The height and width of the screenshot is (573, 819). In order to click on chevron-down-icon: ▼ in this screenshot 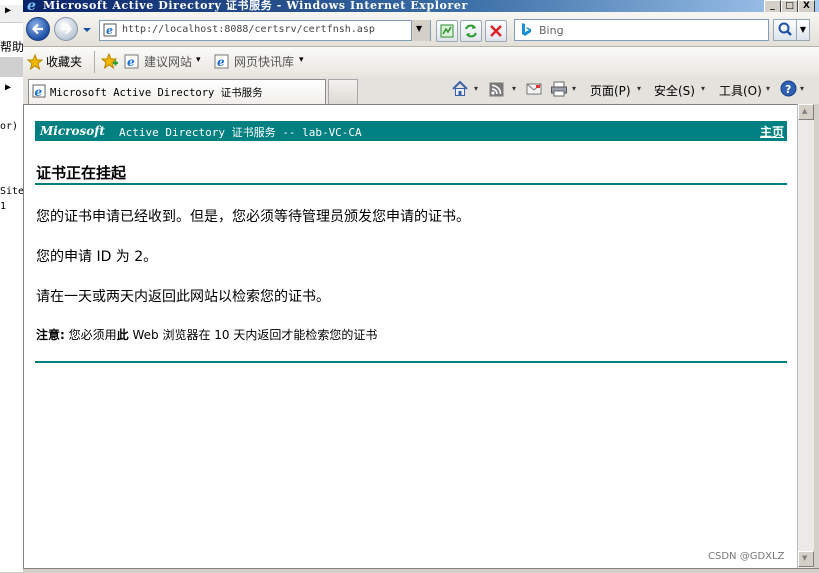, I will do `click(803, 29)`.